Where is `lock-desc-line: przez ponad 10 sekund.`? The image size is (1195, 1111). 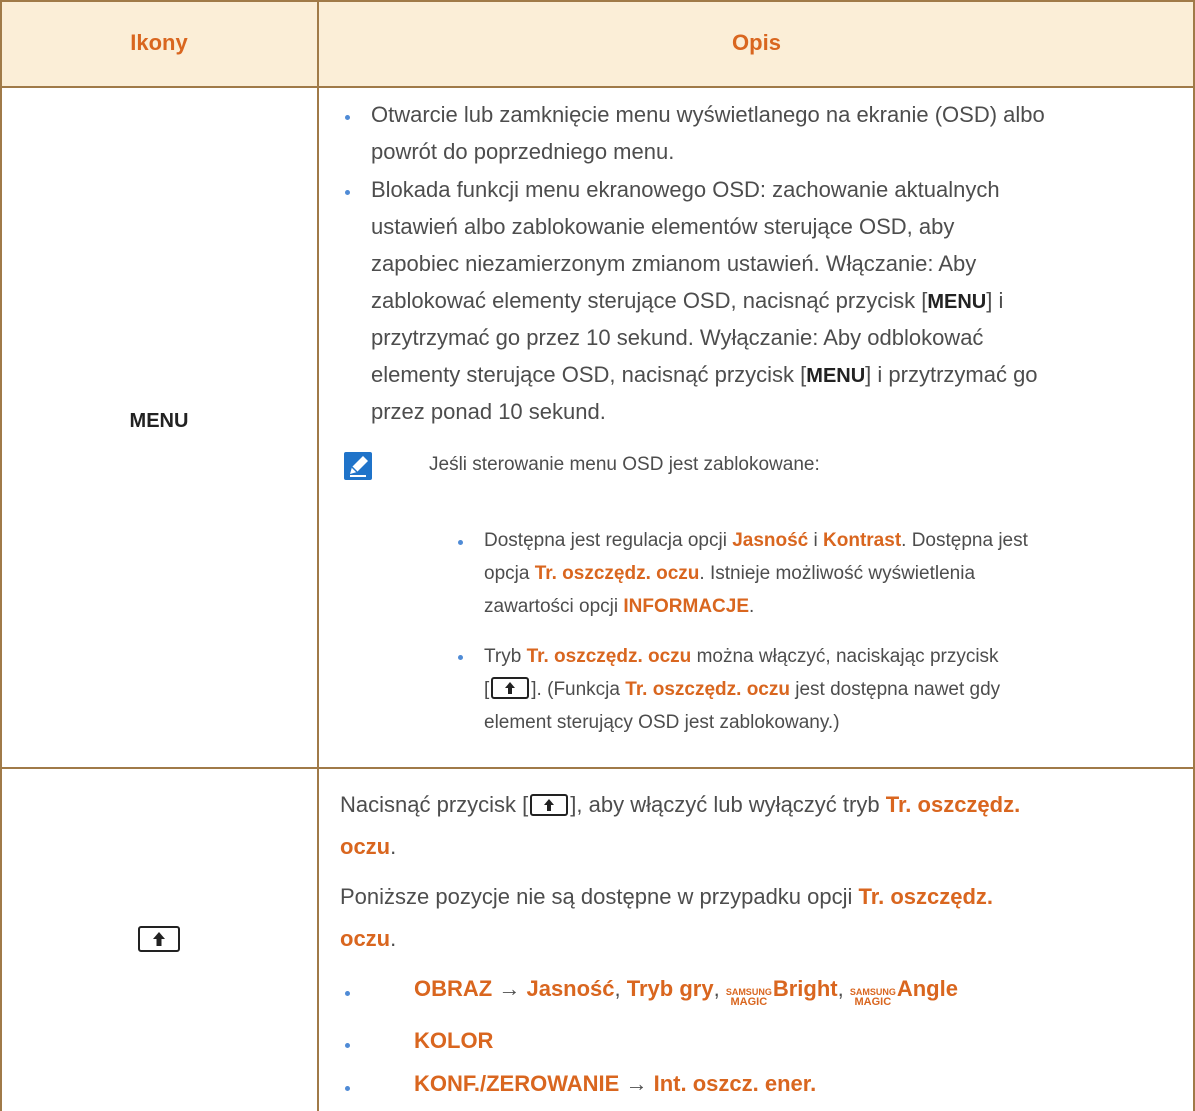 lock-desc-line: przez ponad 10 sekund. is located at coordinates (488, 411).